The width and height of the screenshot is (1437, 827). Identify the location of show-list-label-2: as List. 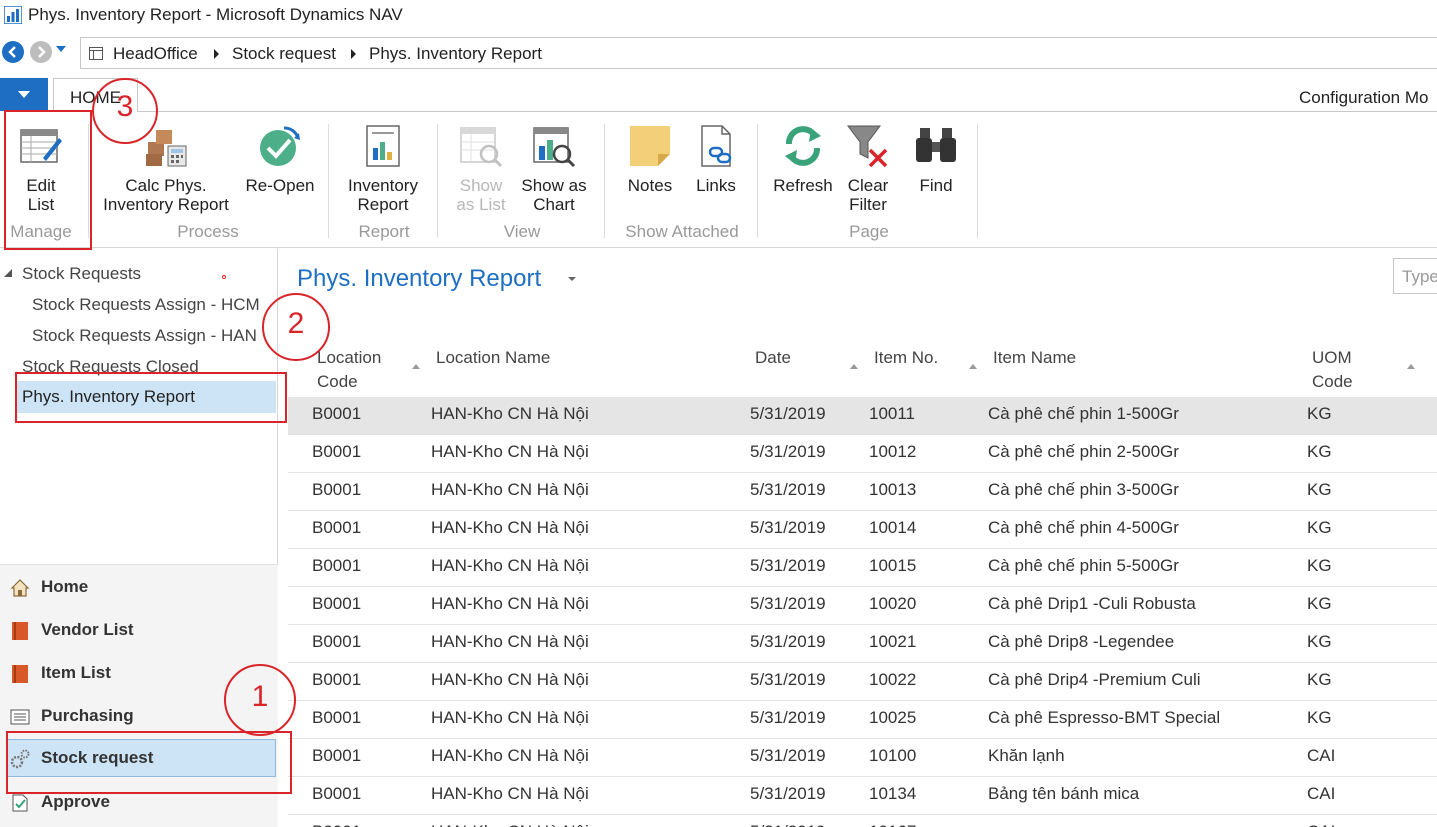
(481, 204).